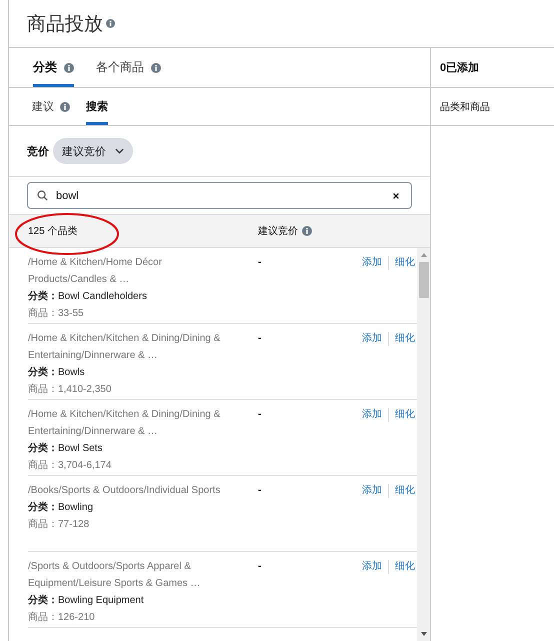 The image size is (554, 641). I want to click on product-count: 商品：3,704-6,174, so click(70, 465).